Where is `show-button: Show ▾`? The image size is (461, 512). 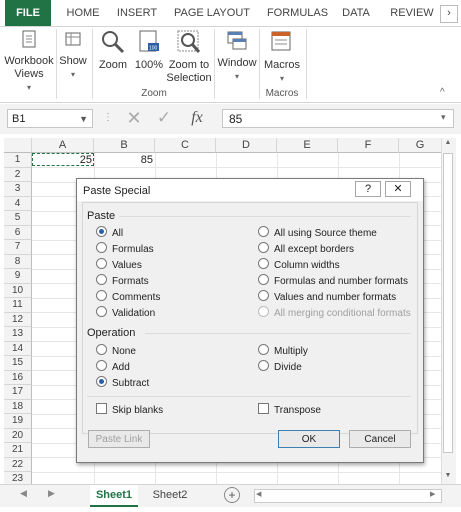
show-button: Show ▾ is located at coordinates (73, 58).